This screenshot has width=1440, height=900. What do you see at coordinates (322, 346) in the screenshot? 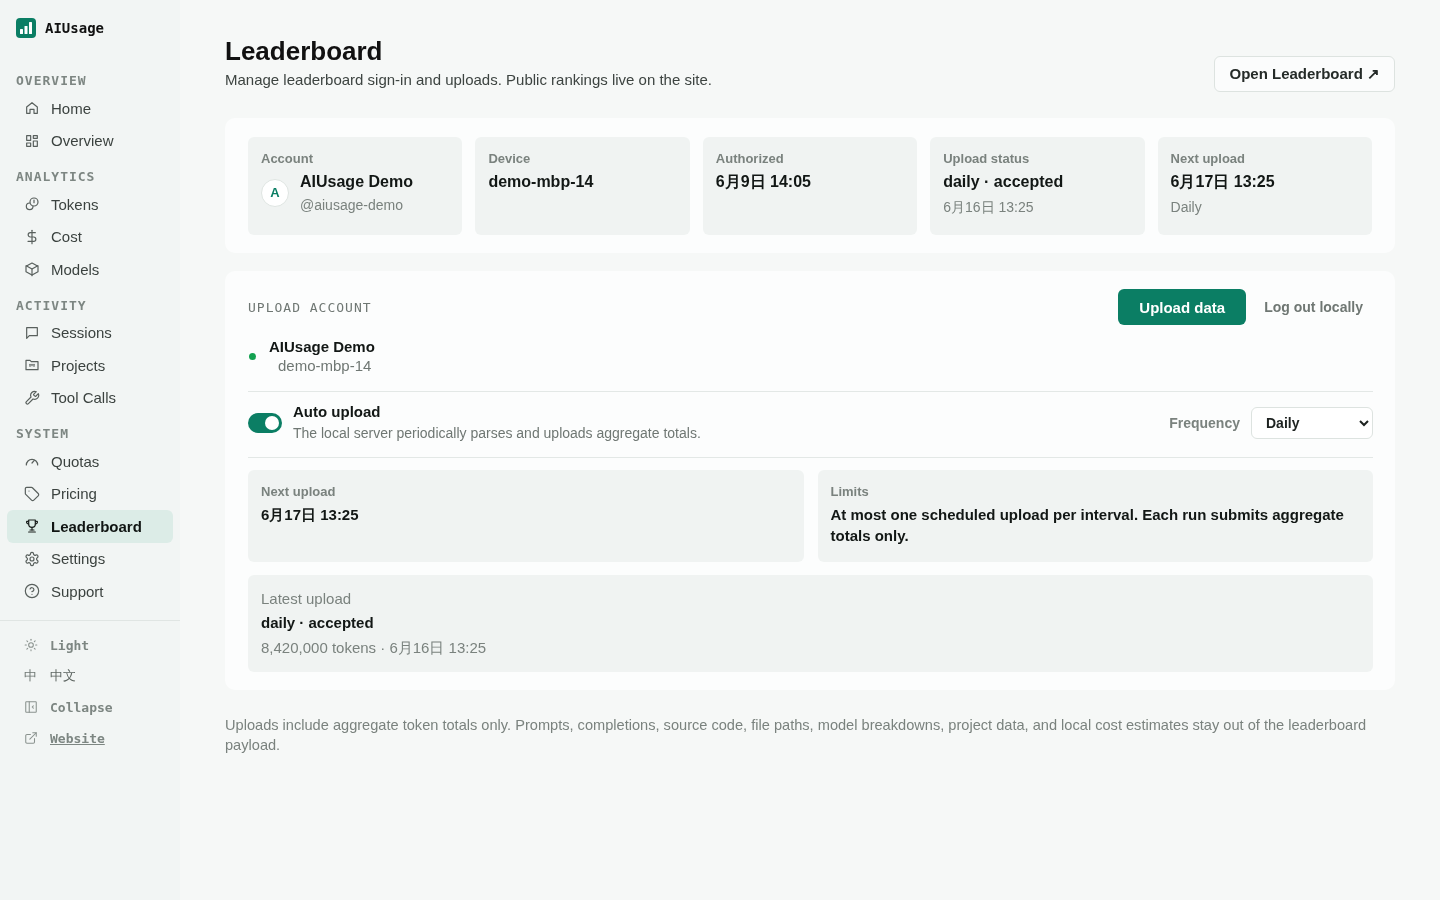
I see `account-name: AIUsage Demo` at bounding box center [322, 346].